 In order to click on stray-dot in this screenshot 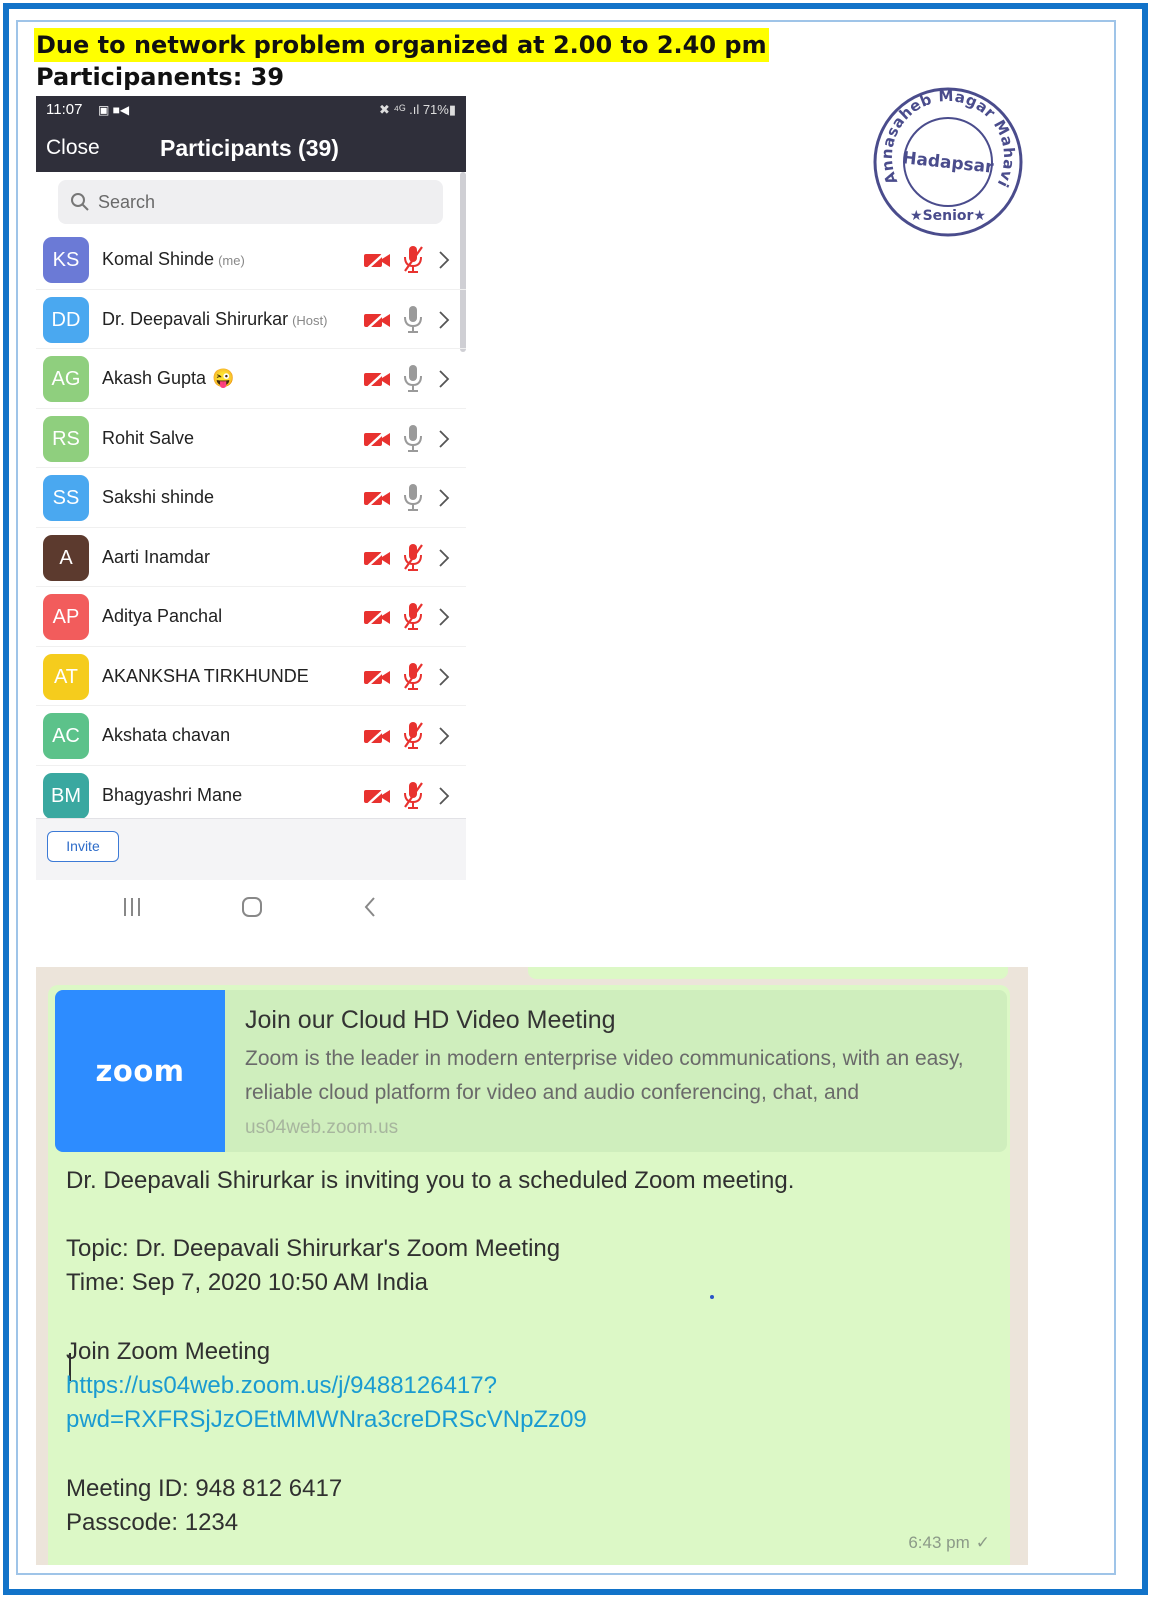, I will do `click(712, 1297)`.